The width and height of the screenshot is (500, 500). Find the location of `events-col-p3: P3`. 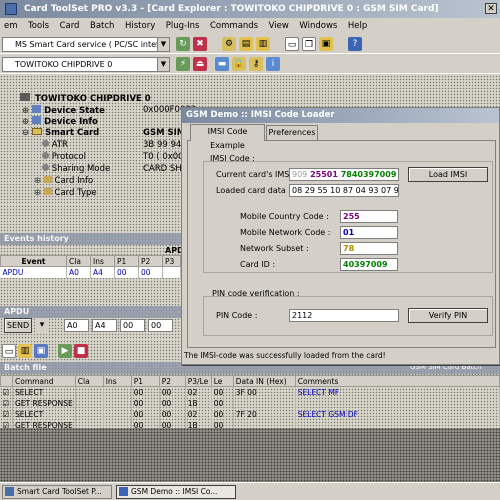

events-col-p3: P3 is located at coordinates (171, 261).